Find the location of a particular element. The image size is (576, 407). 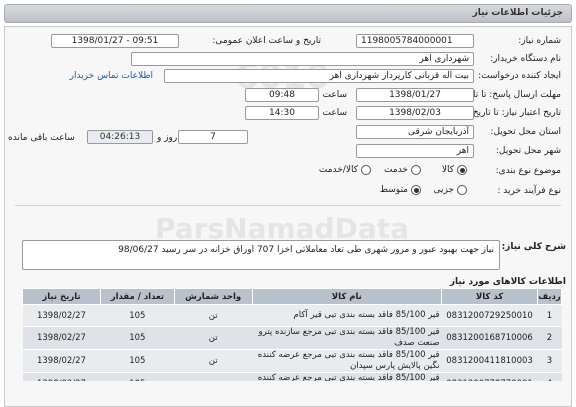

process-option-minor: جزیی is located at coordinates (450, 190).